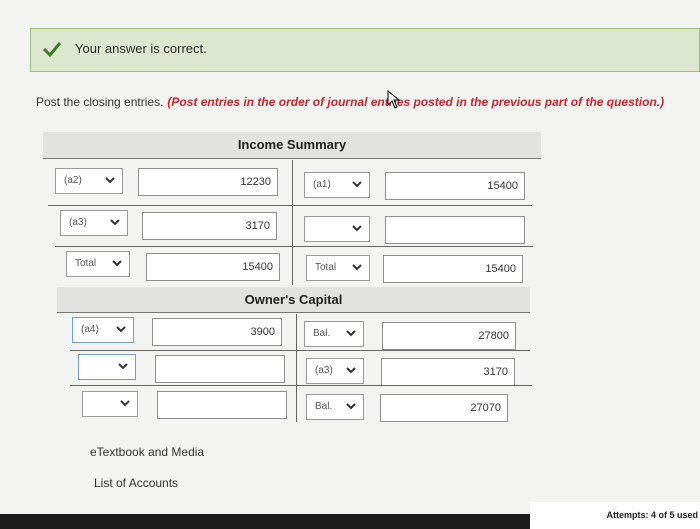  Describe the element at coordinates (296, 368) in the screenshot. I see `owners-capital-divider` at that location.